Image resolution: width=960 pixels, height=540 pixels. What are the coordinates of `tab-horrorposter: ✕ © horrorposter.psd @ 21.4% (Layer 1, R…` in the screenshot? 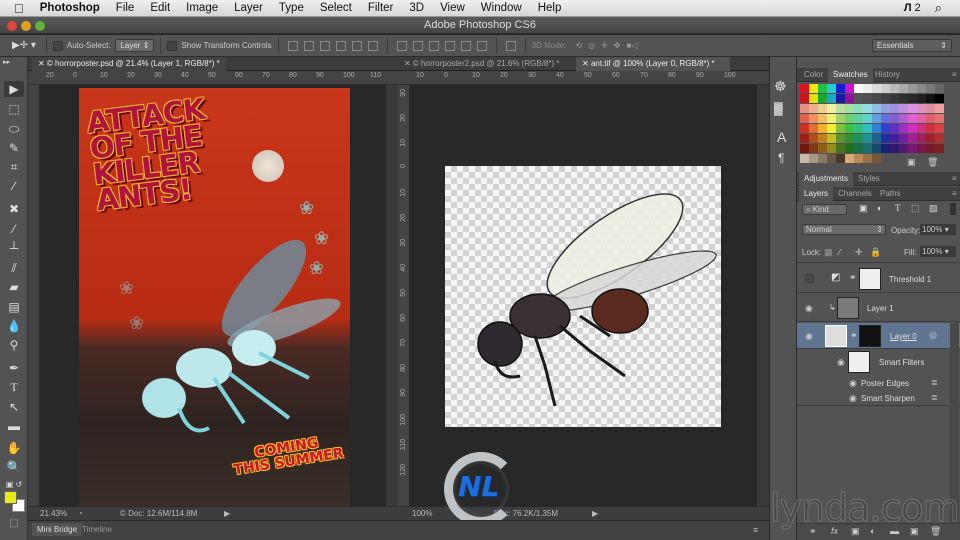 It's located at (129, 64).